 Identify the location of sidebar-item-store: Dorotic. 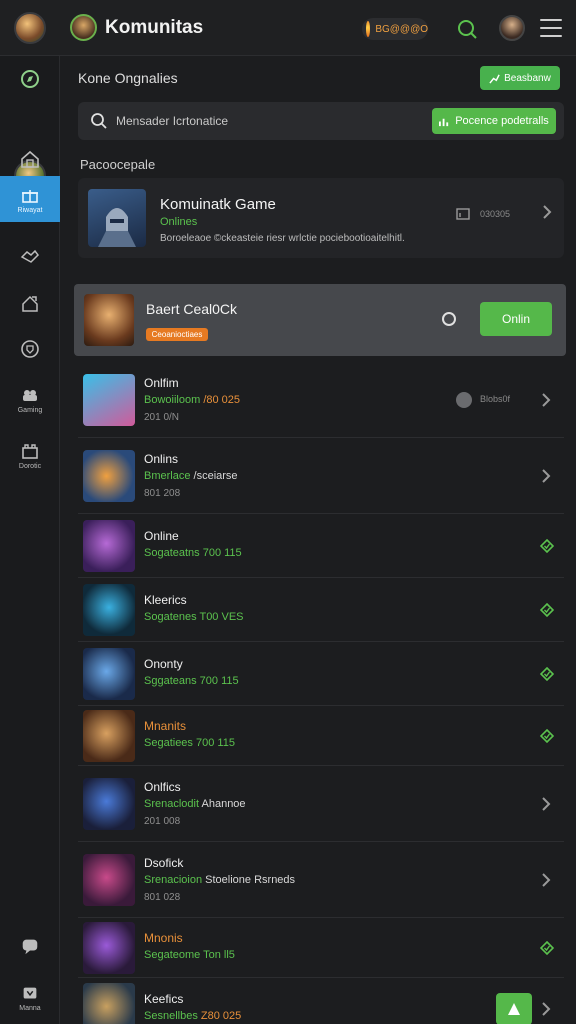
(30, 455).